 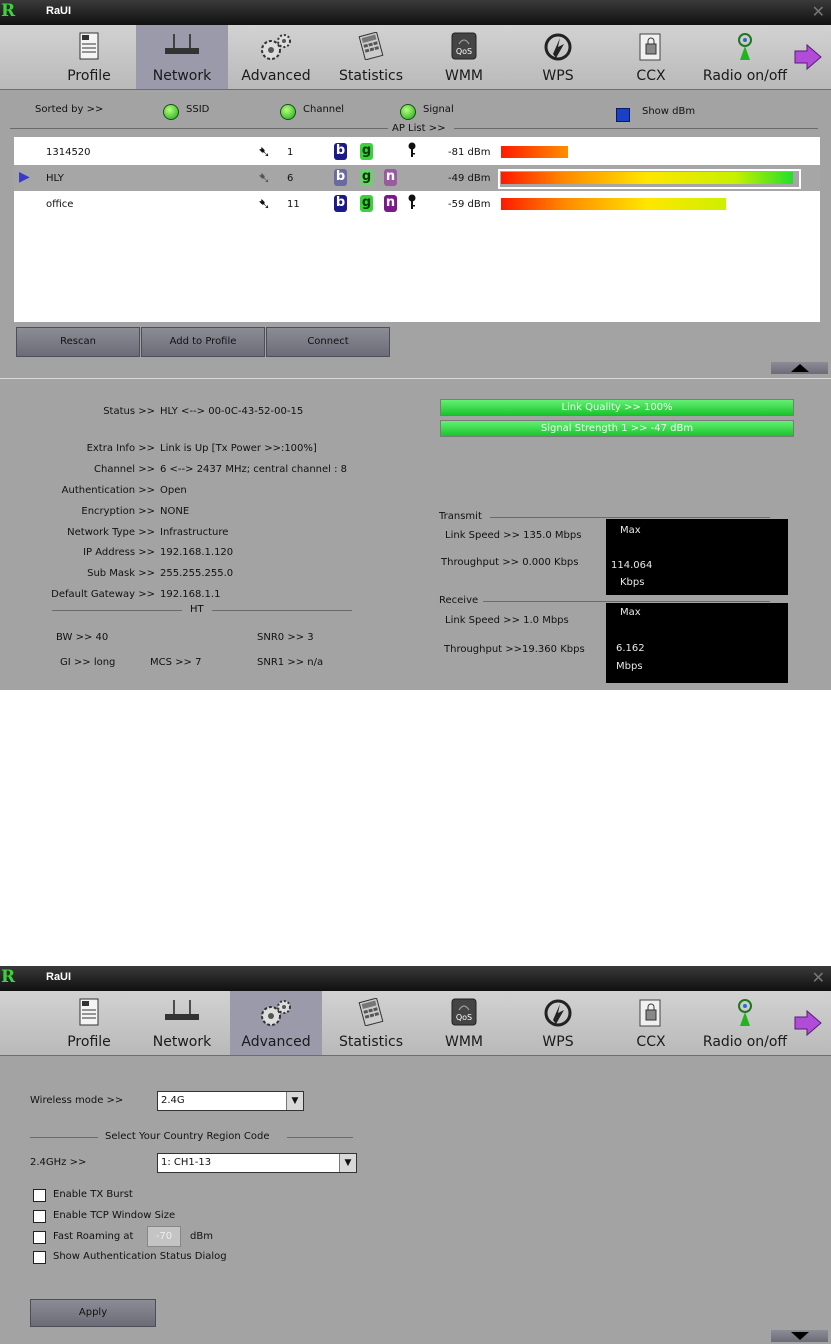 I want to click on tcp-window-checkbox, so click(x=39, y=1216).